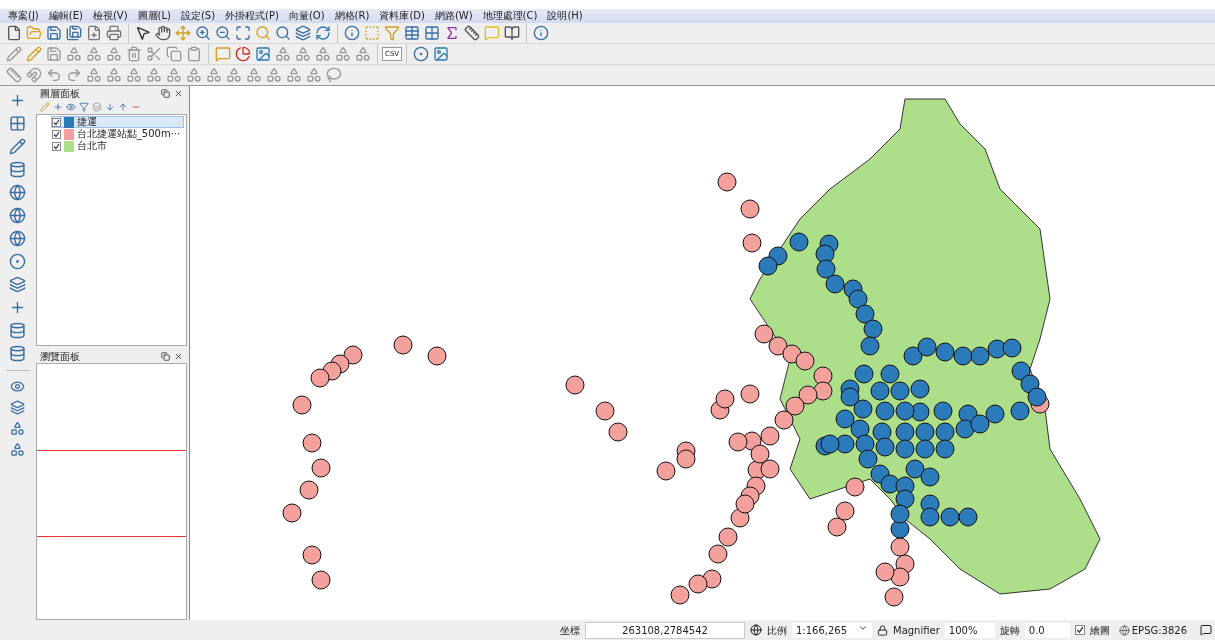 The height and width of the screenshot is (640, 1215). I want to click on menu-item: 檢視(V), so click(110, 16).